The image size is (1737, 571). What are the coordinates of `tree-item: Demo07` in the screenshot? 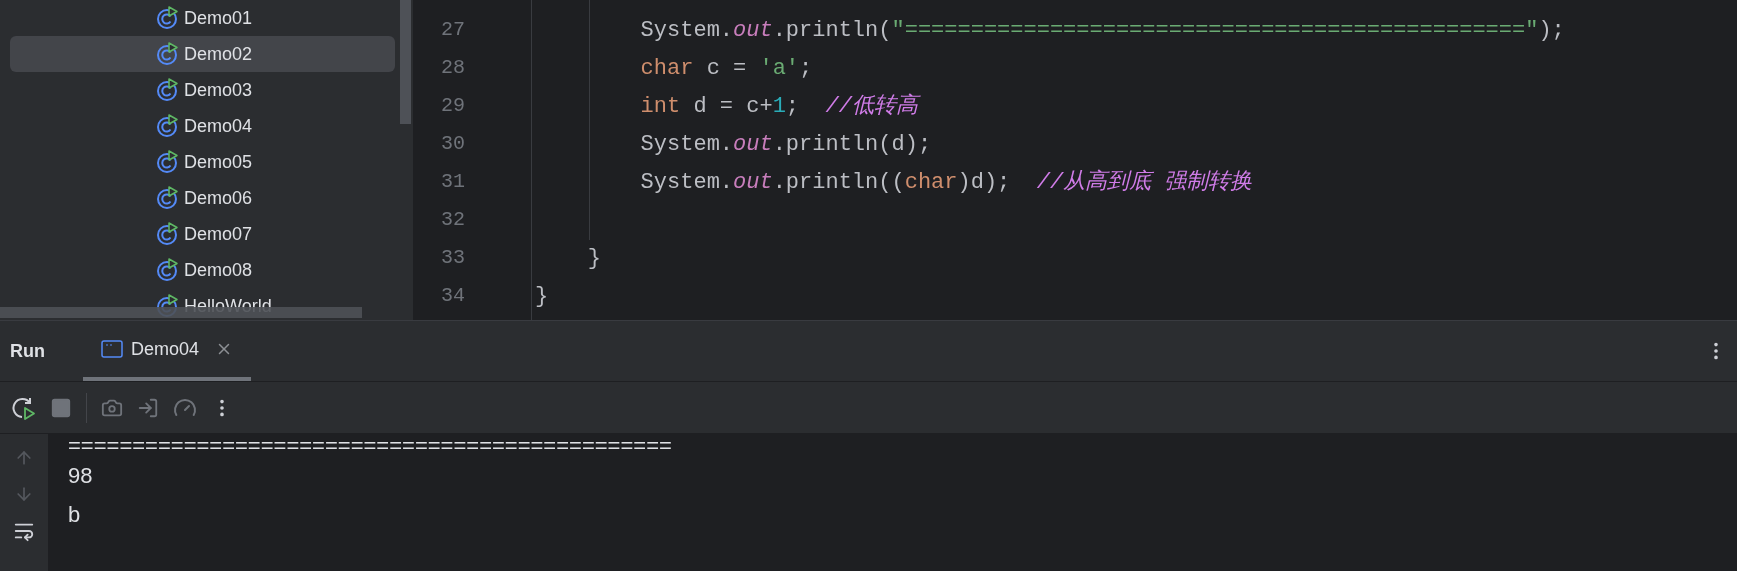 It's located at (202, 234).